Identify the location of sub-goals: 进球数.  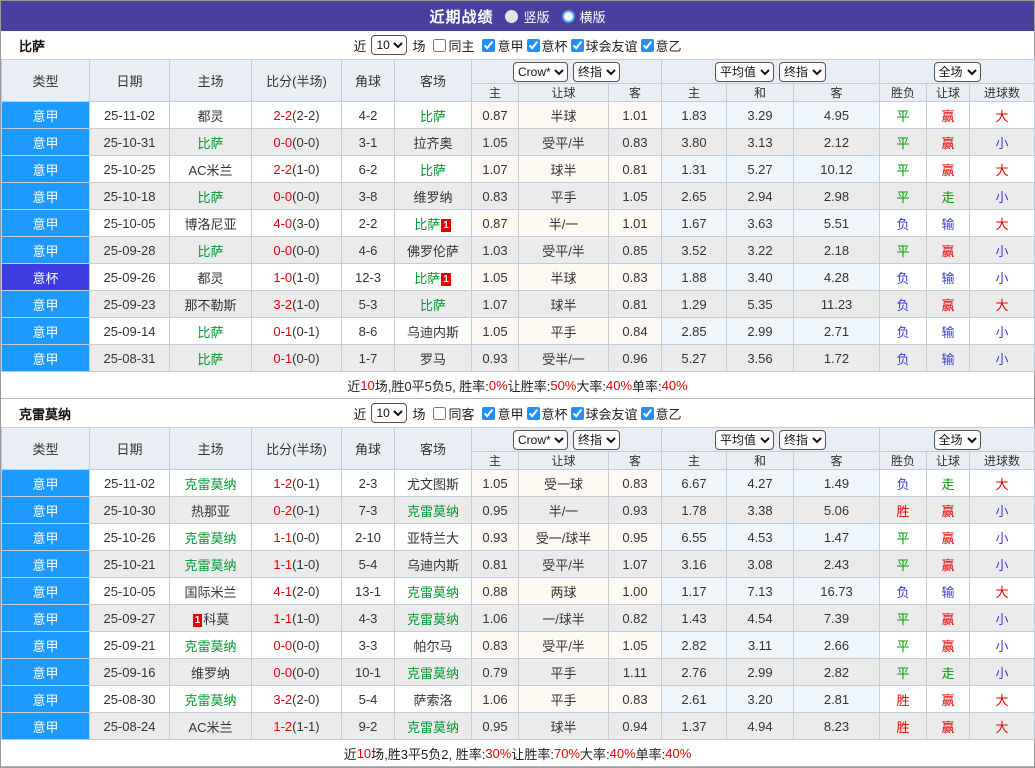
(1002, 92).